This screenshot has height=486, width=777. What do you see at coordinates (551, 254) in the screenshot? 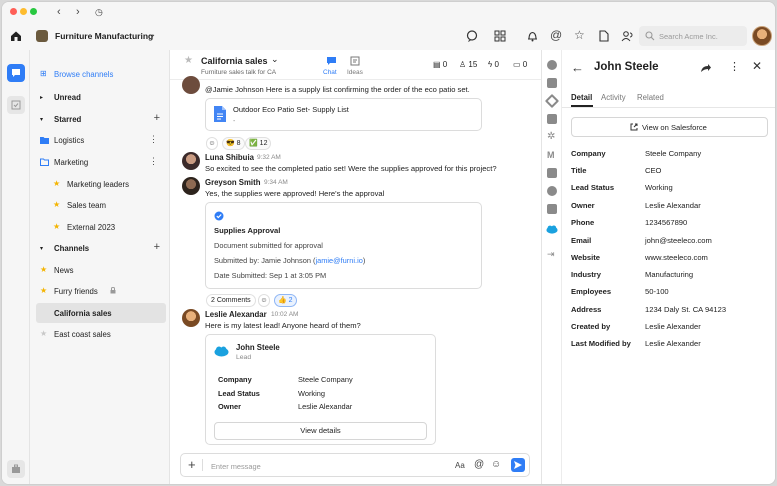
I see `collapse-panel-icon: ⇥` at bounding box center [551, 254].